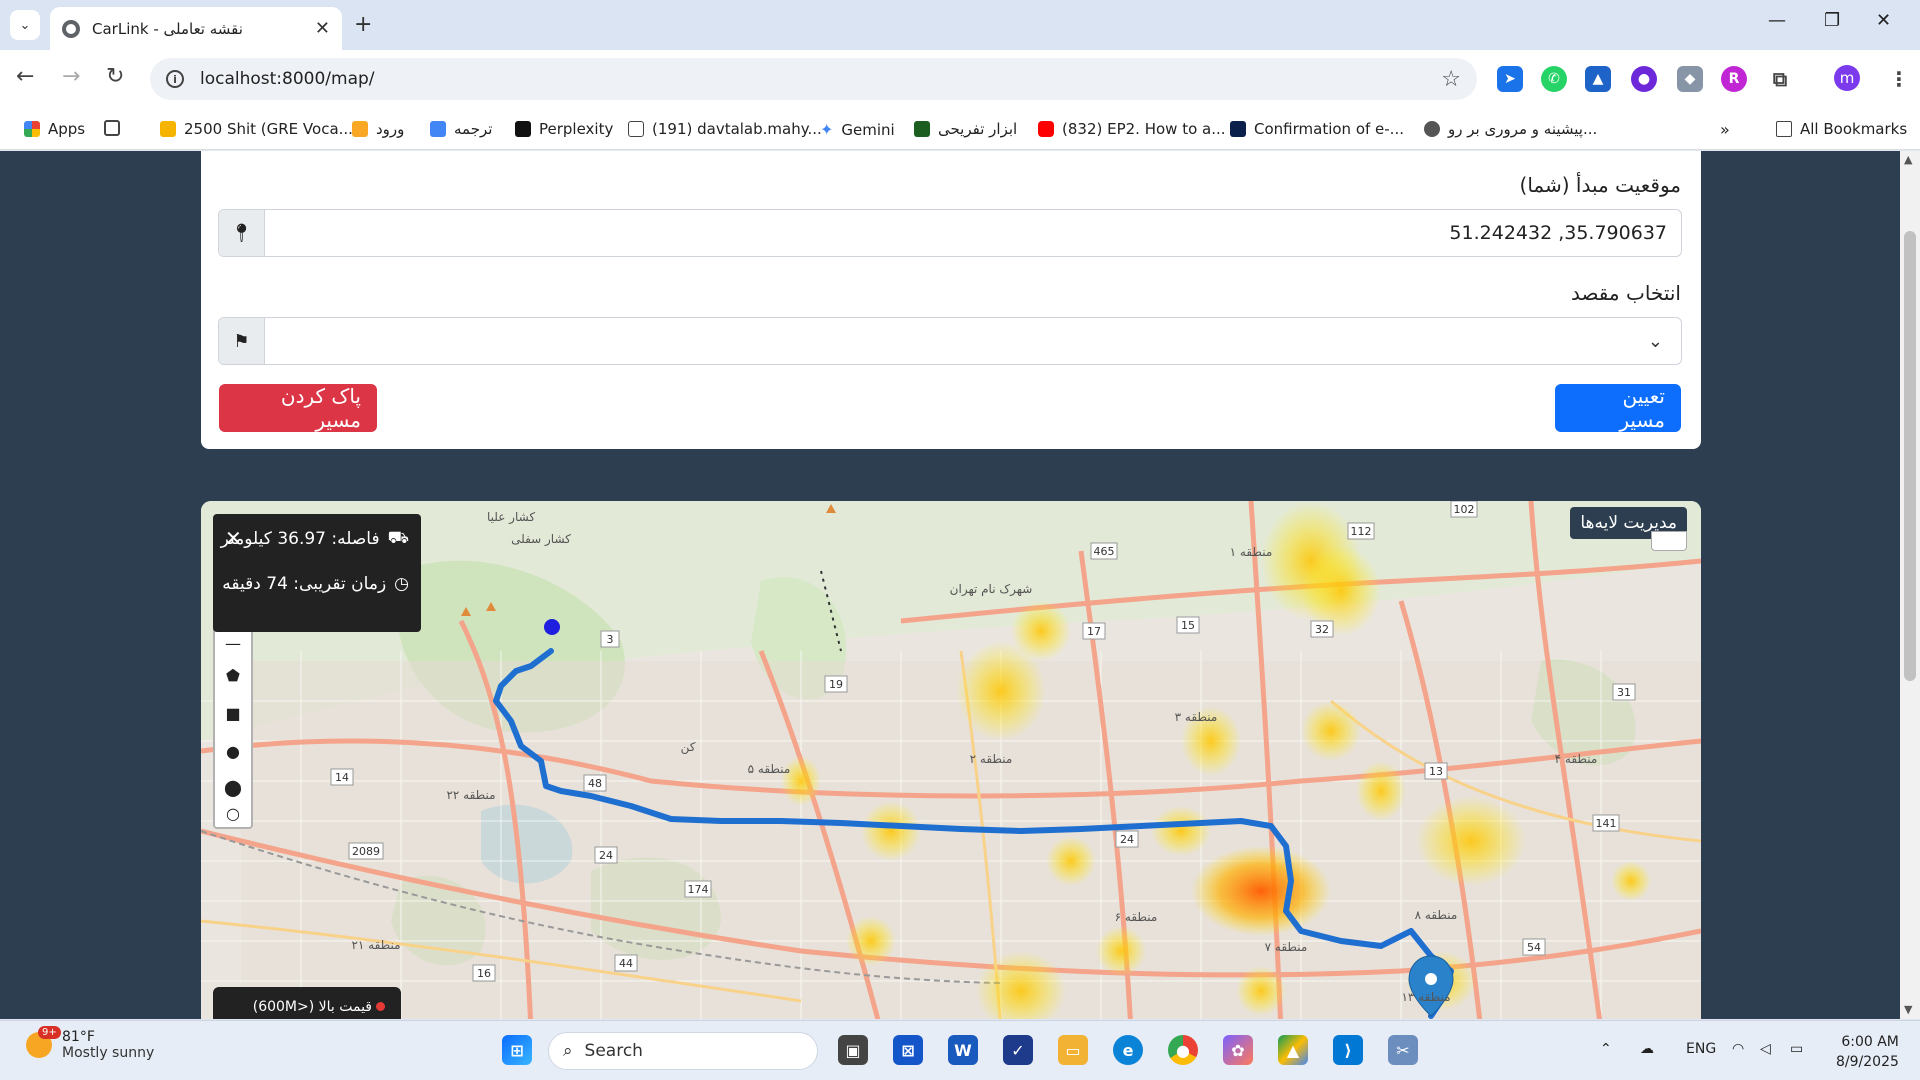 The width and height of the screenshot is (1920, 1080). Describe the element at coordinates (470, 795) in the screenshot. I see `map-label: منطقه ۲۲` at that location.